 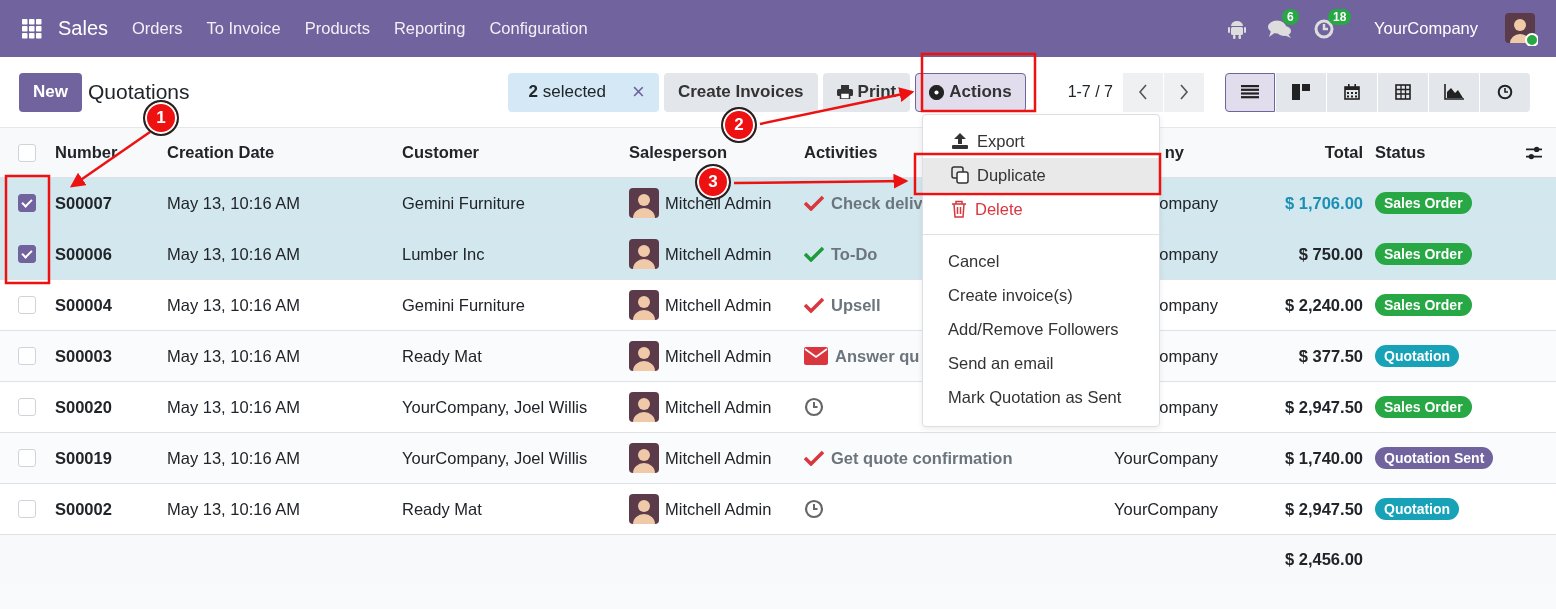 I want to click on activity-label: To-Do, so click(x=854, y=254).